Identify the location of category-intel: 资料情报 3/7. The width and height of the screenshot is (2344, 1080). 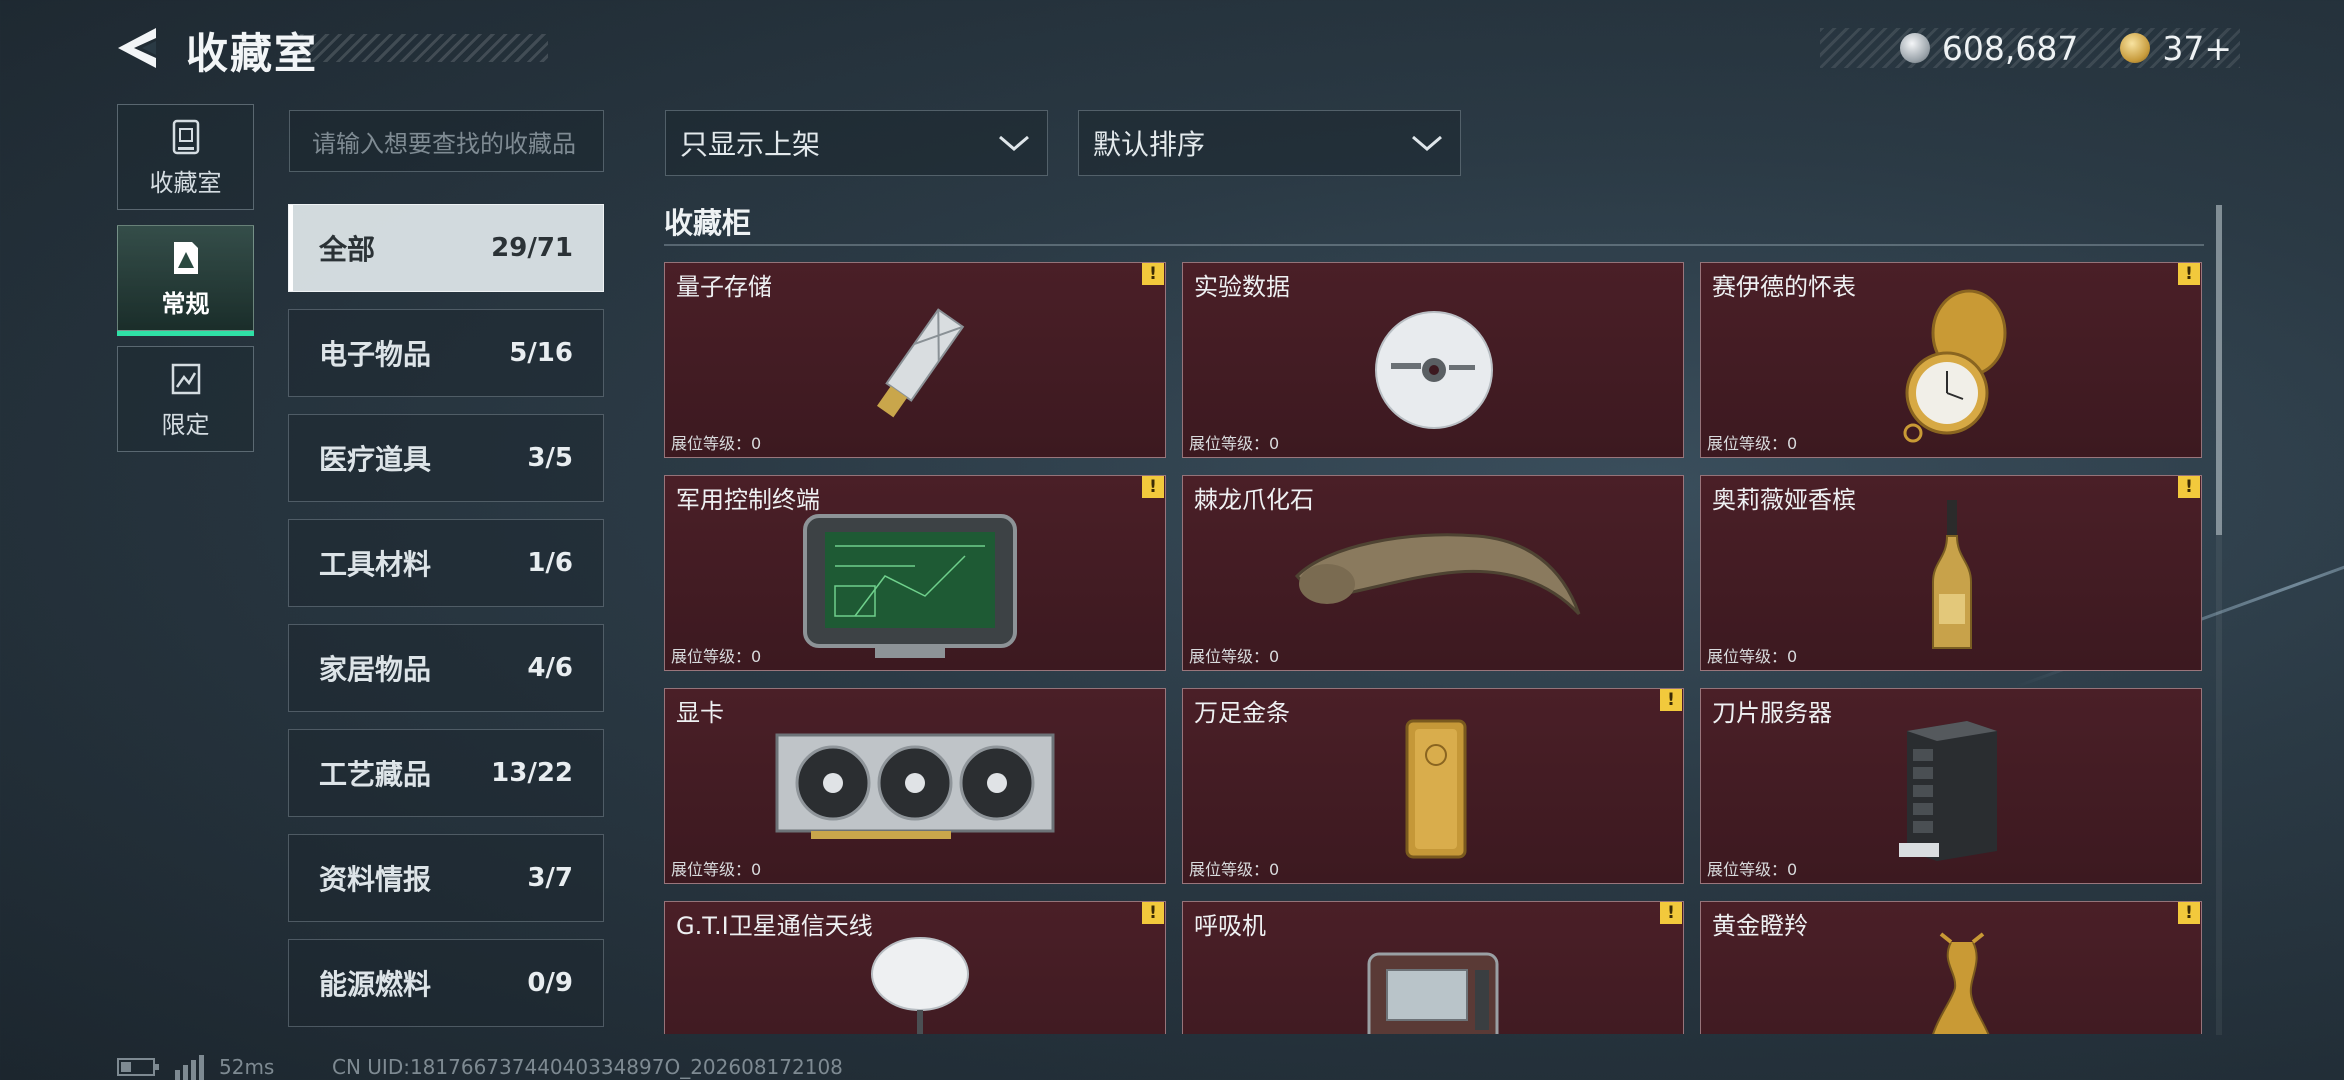
(446, 878).